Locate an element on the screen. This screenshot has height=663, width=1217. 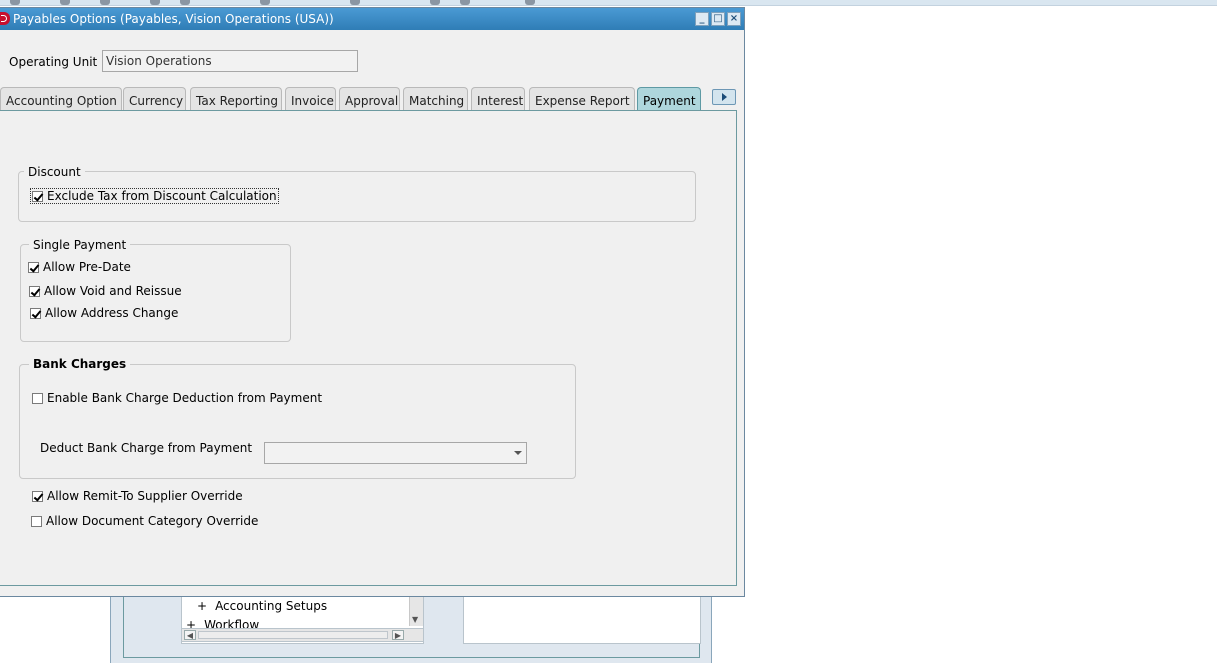
operating-unit-field: Vision Operations is located at coordinates (230, 61).